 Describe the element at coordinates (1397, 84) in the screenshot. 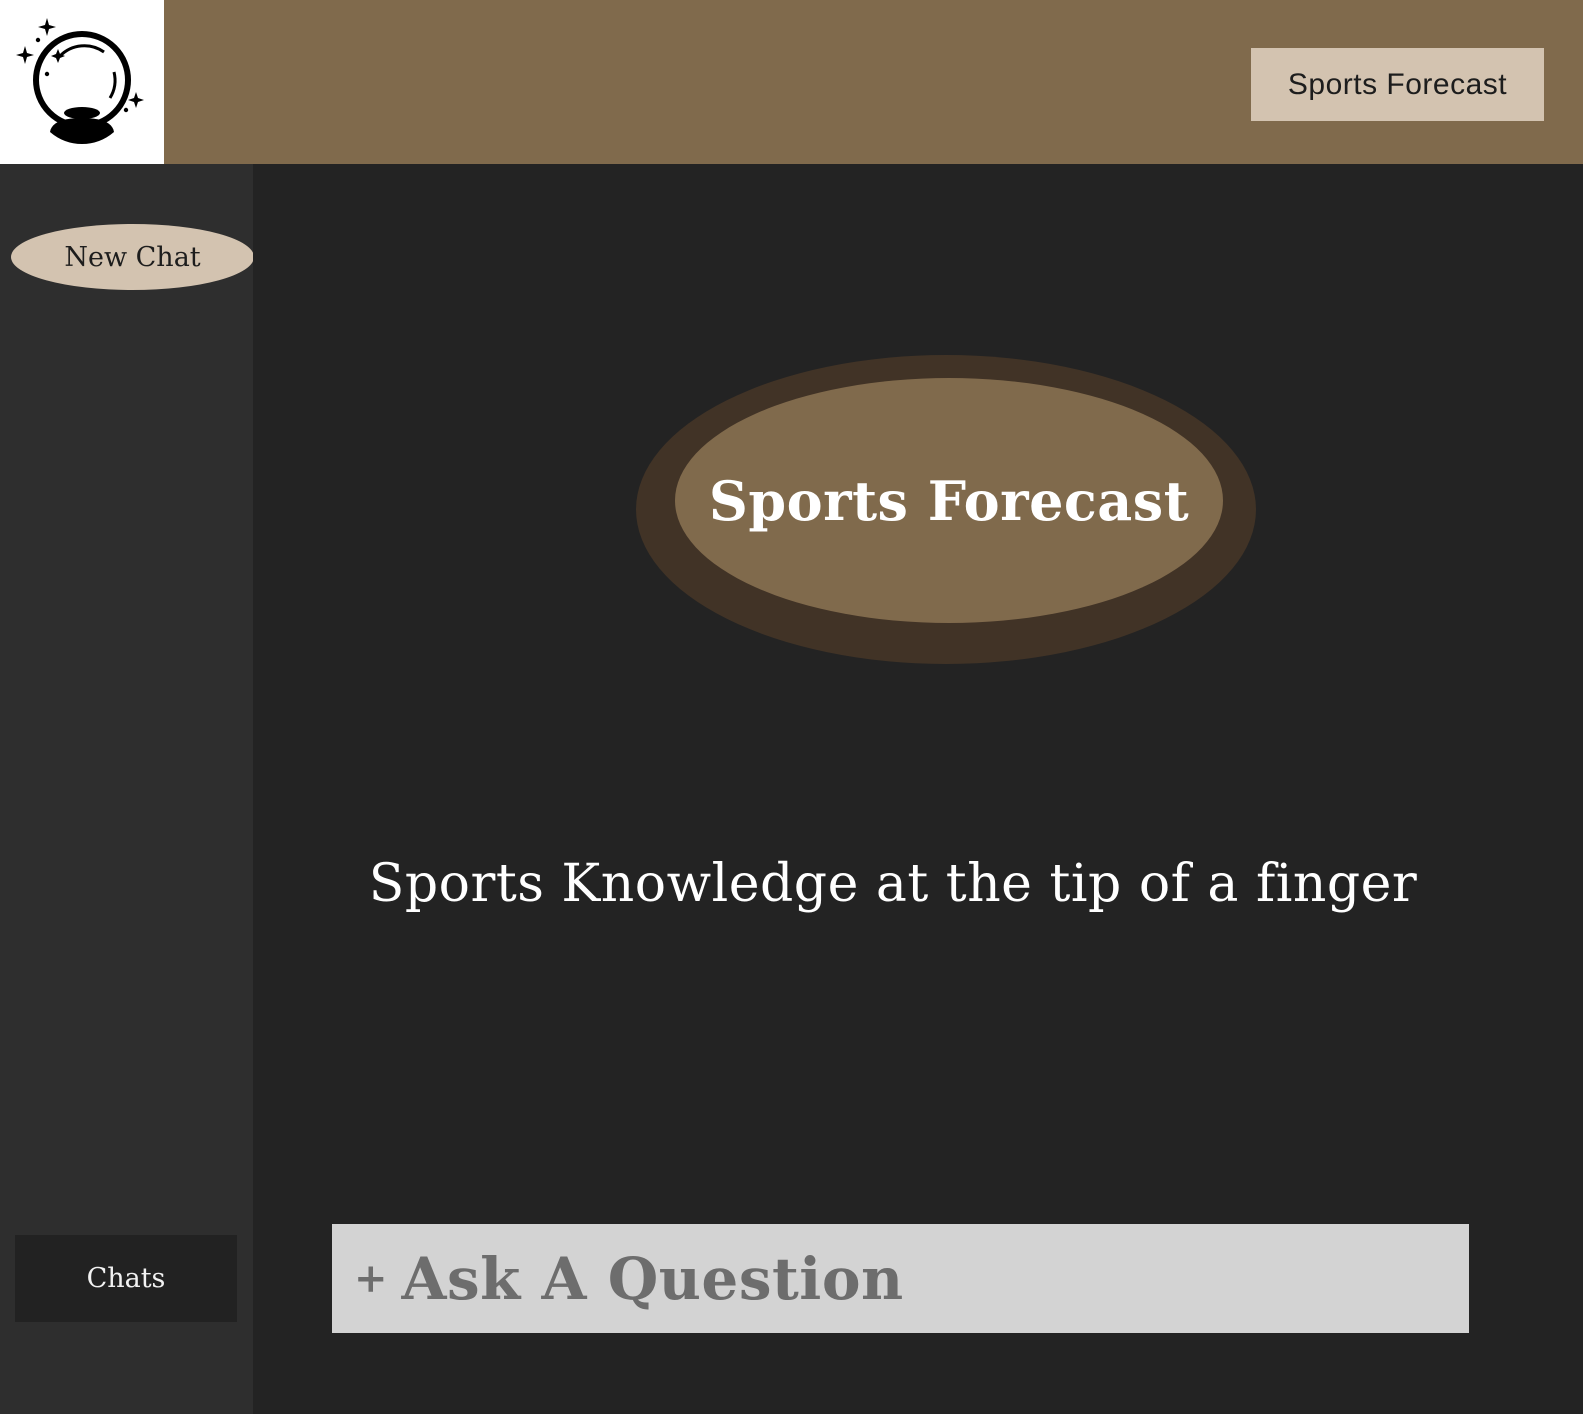

I see `sports-forecast-button: Sports Forecast` at that location.